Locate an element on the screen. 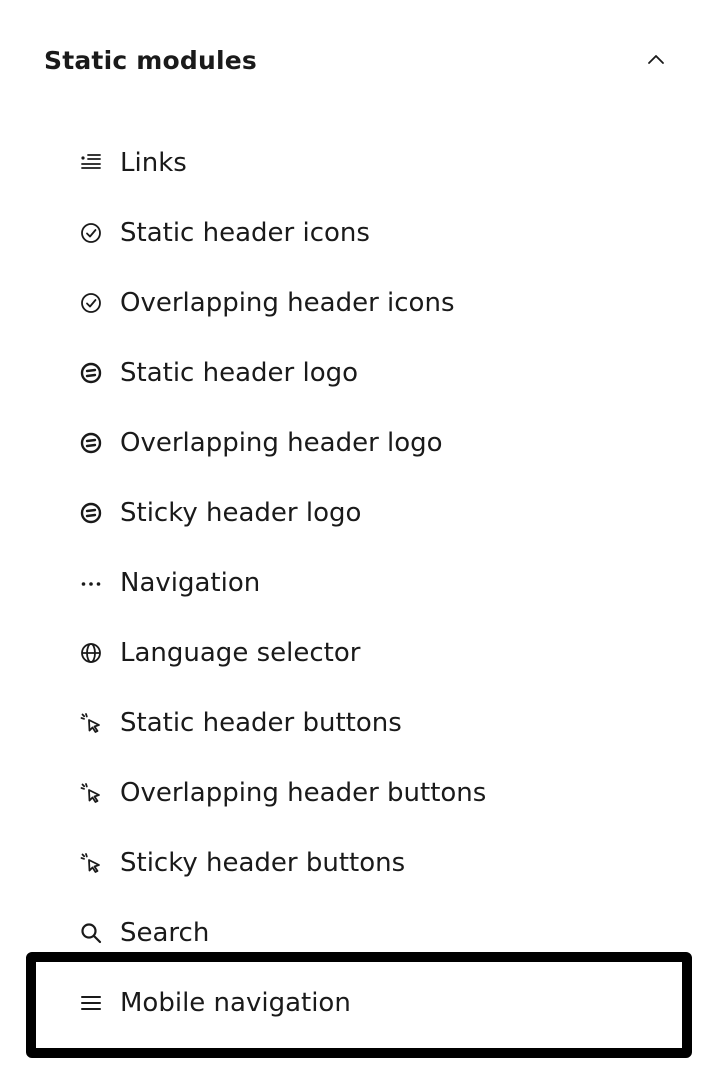  module-item-search: Search is located at coordinates (361, 933).